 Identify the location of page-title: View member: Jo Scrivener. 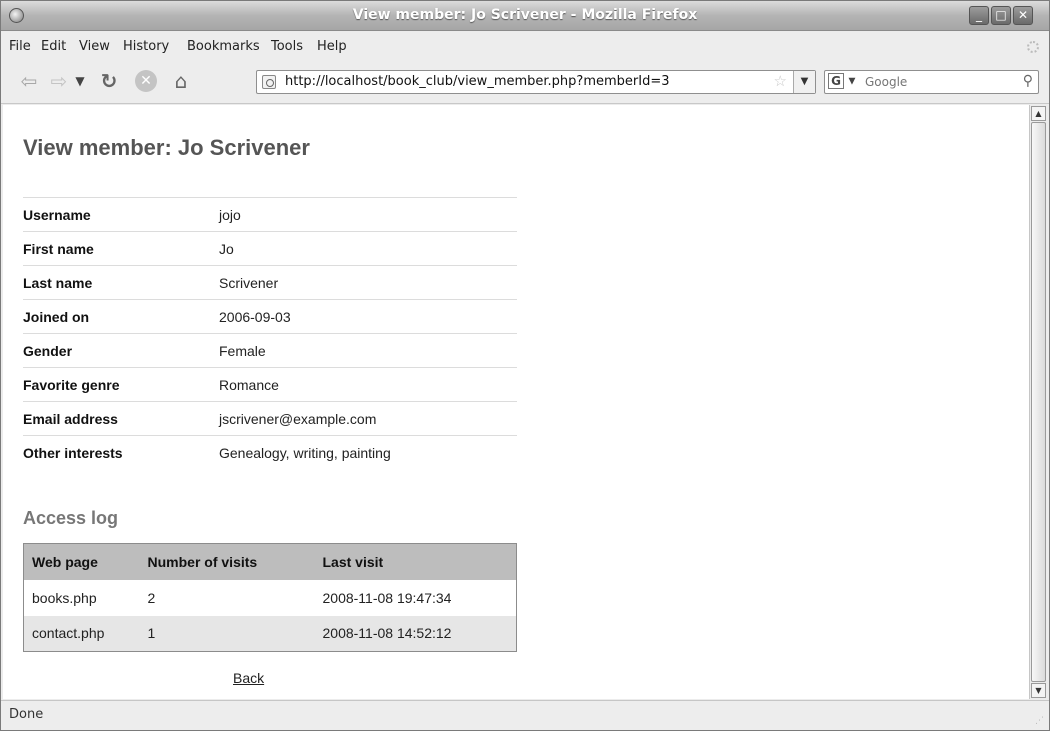
(166, 147).